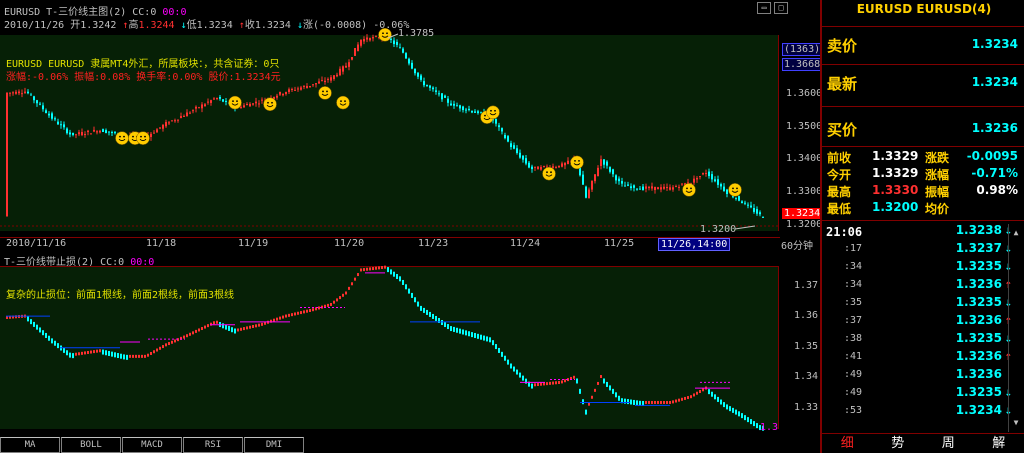  What do you see at coordinates (924, 9) in the screenshot?
I see `quote-panel-title: EURUSD EURUSD(4)` at bounding box center [924, 9].